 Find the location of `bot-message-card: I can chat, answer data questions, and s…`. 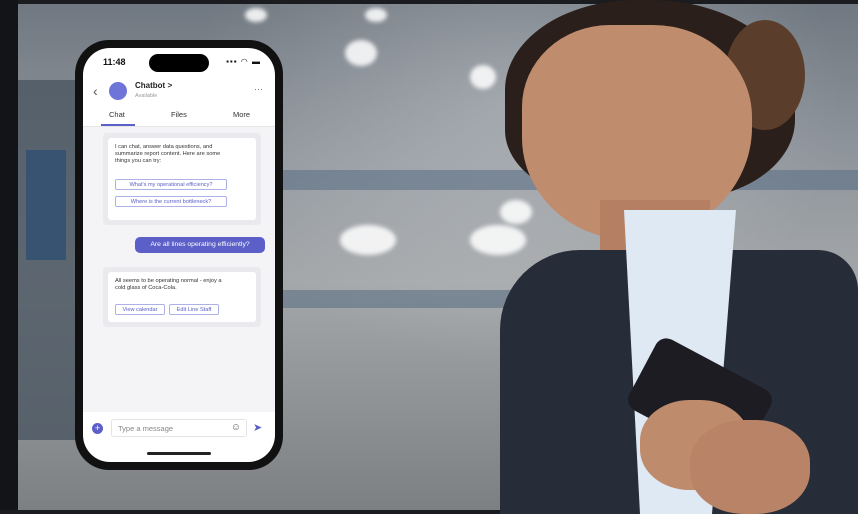

bot-message-card: I can chat, answer data questions, and s… is located at coordinates (182, 179).